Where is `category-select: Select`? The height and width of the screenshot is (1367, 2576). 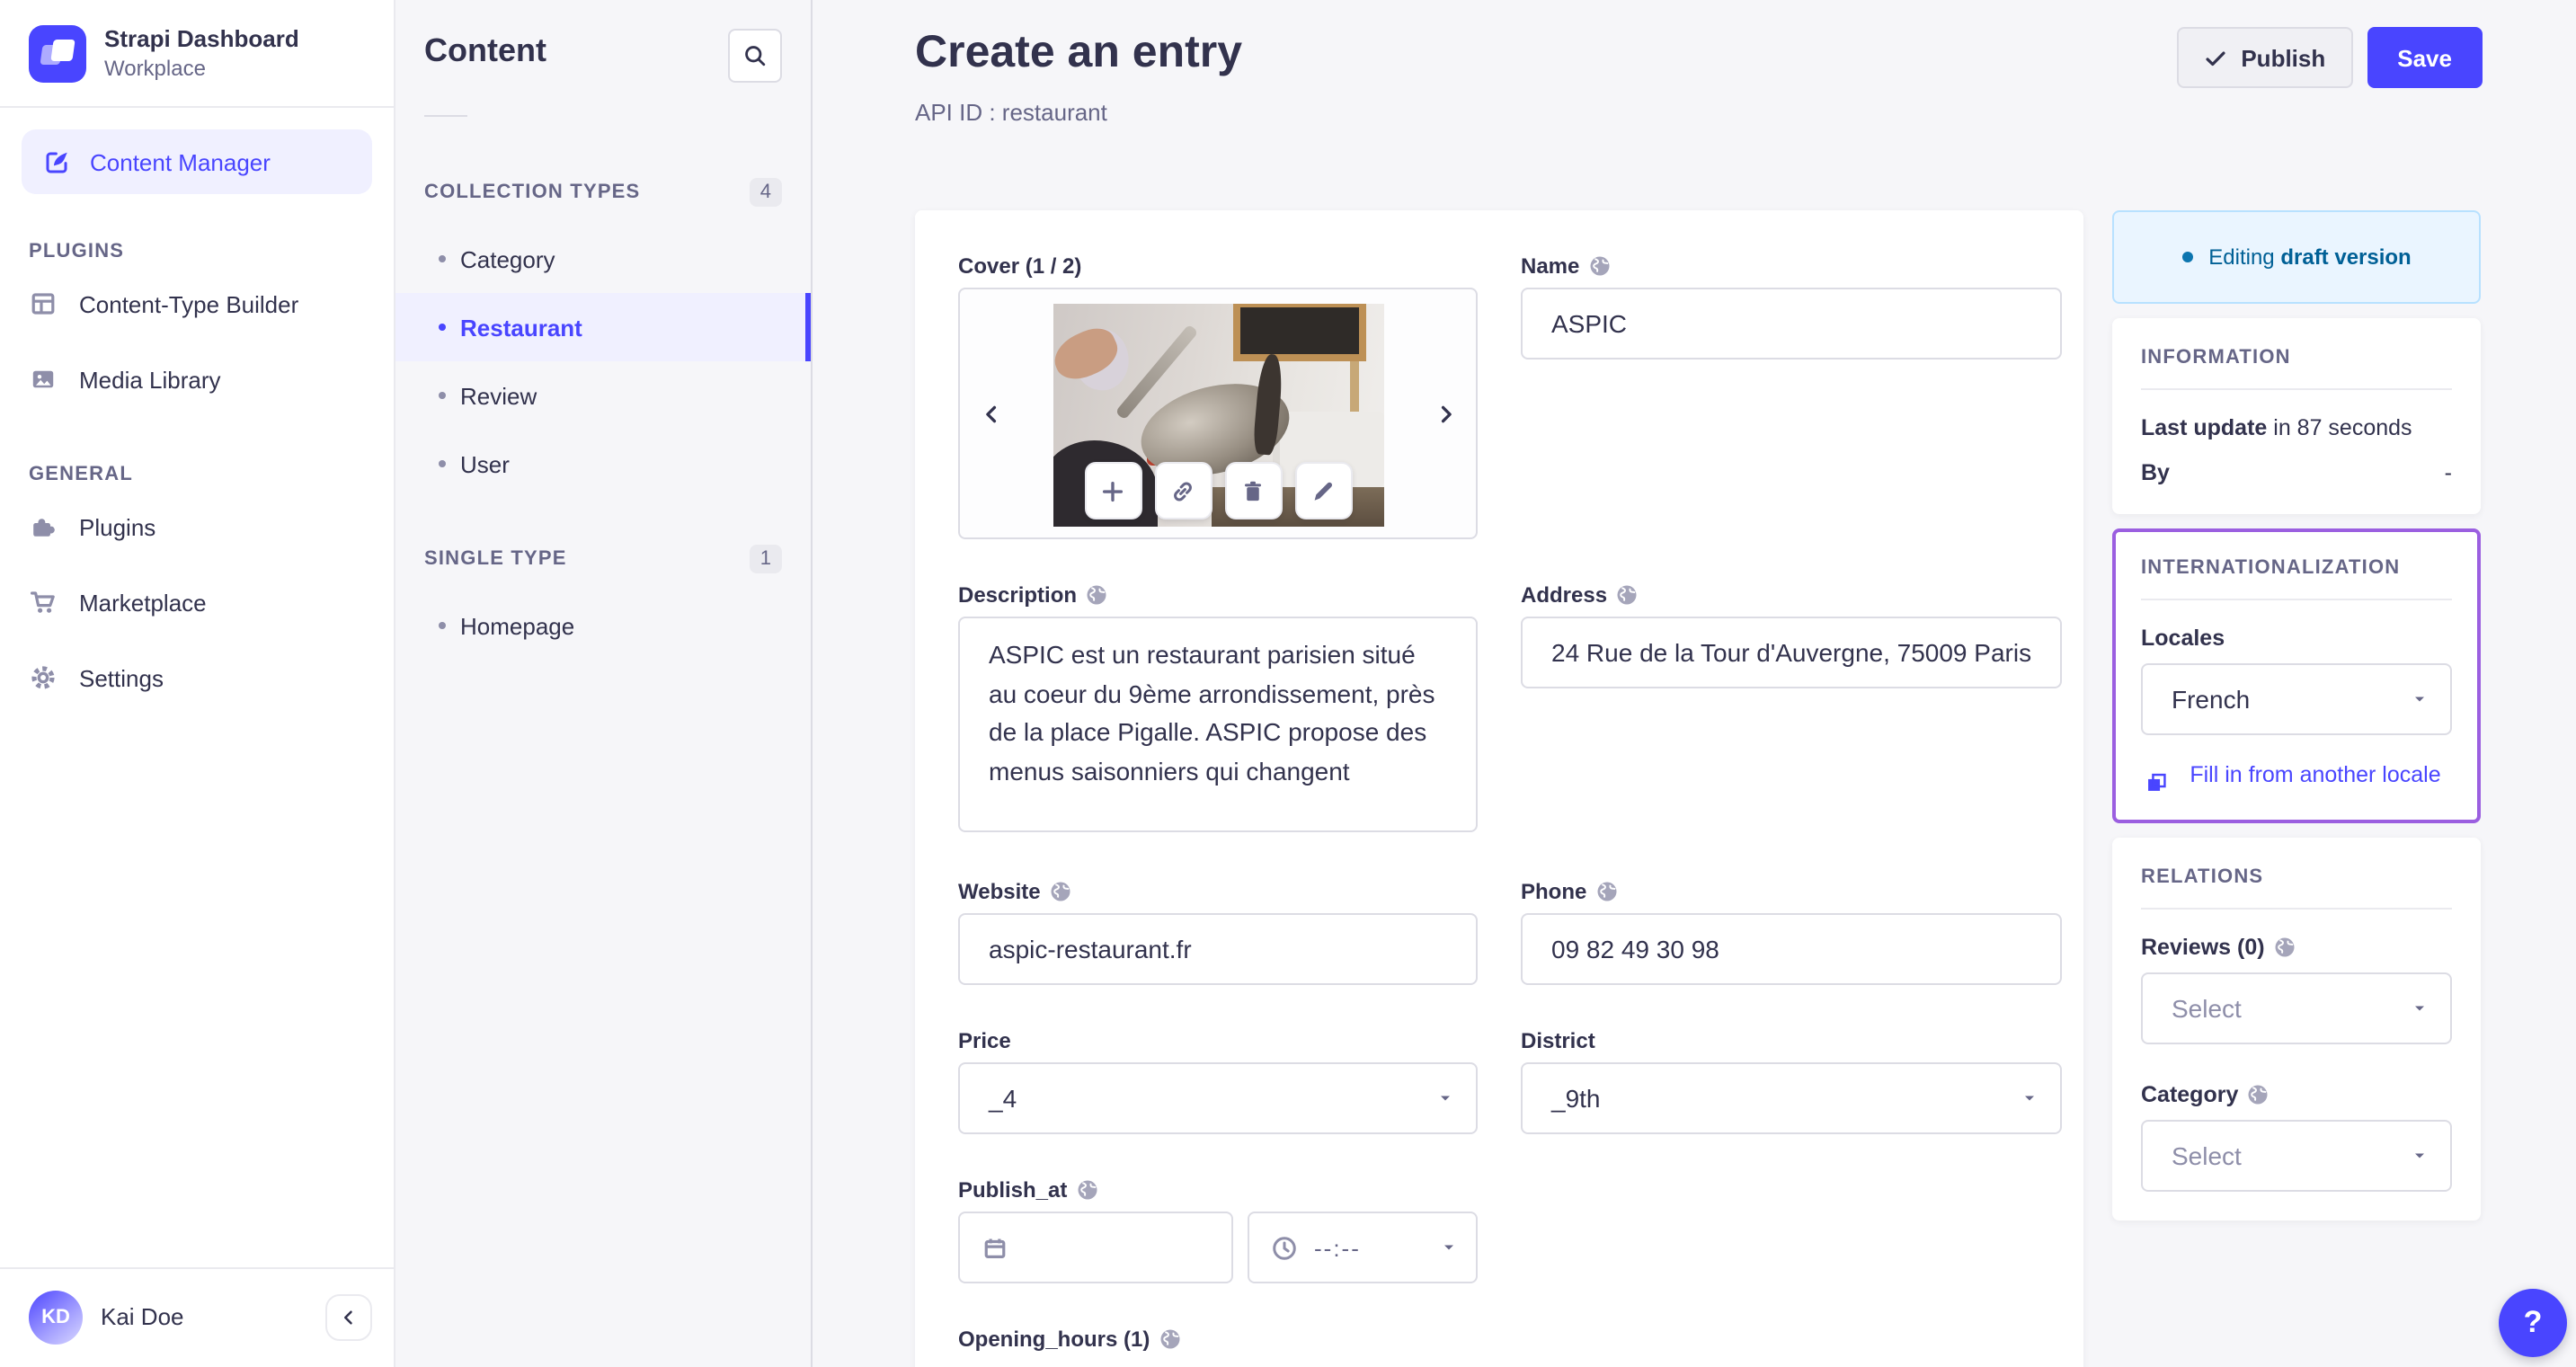
category-select: Select is located at coordinates (2296, 1156).